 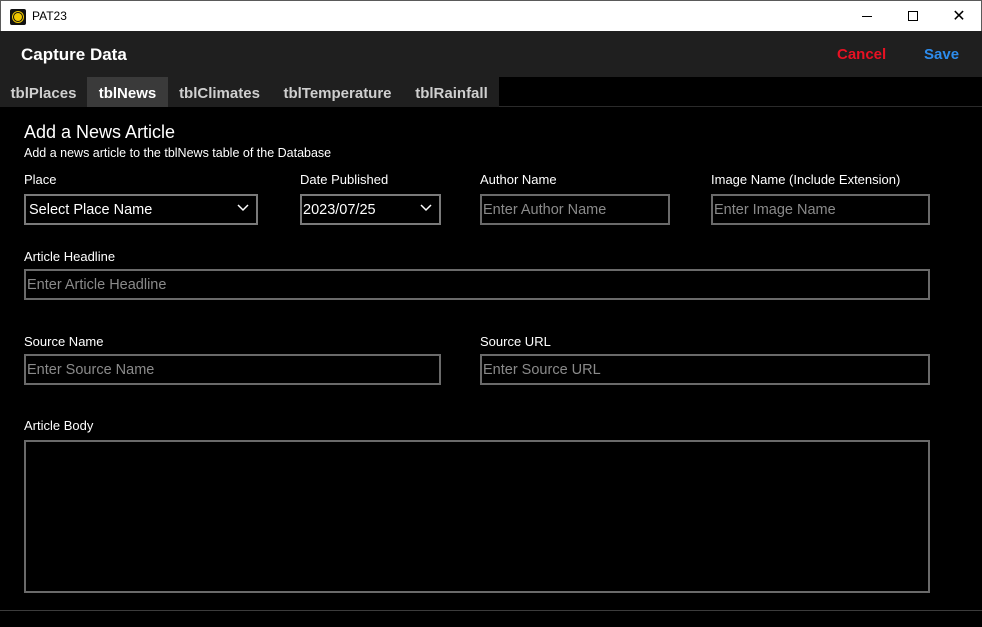 I want to click on minimize-button, so click(x=867, y=16).